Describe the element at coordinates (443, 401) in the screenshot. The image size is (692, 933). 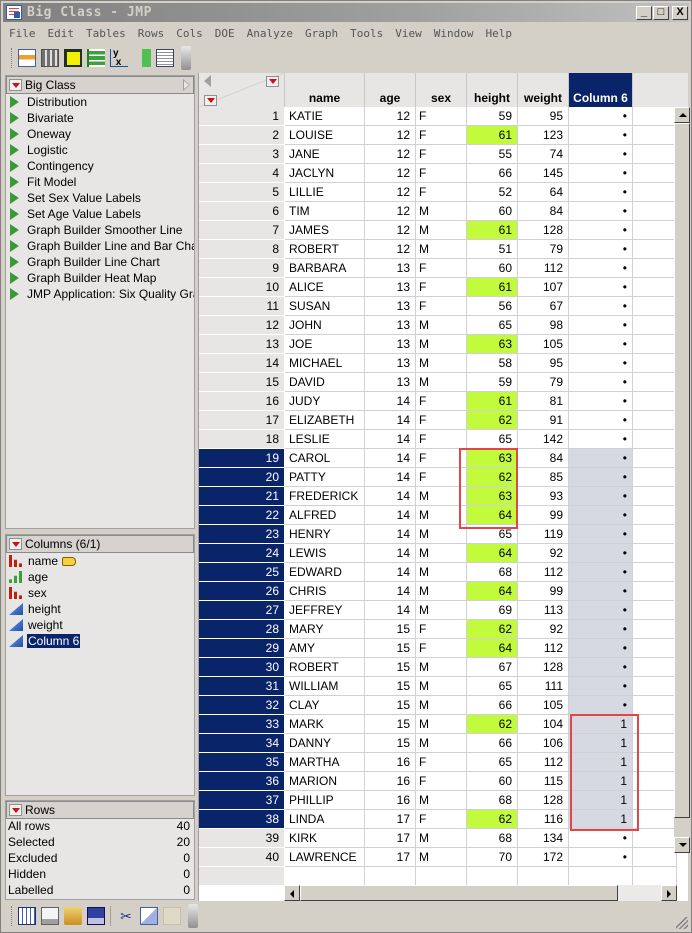
I see `table-row: 16 JUDY 14 F 61 81 •` at that location.